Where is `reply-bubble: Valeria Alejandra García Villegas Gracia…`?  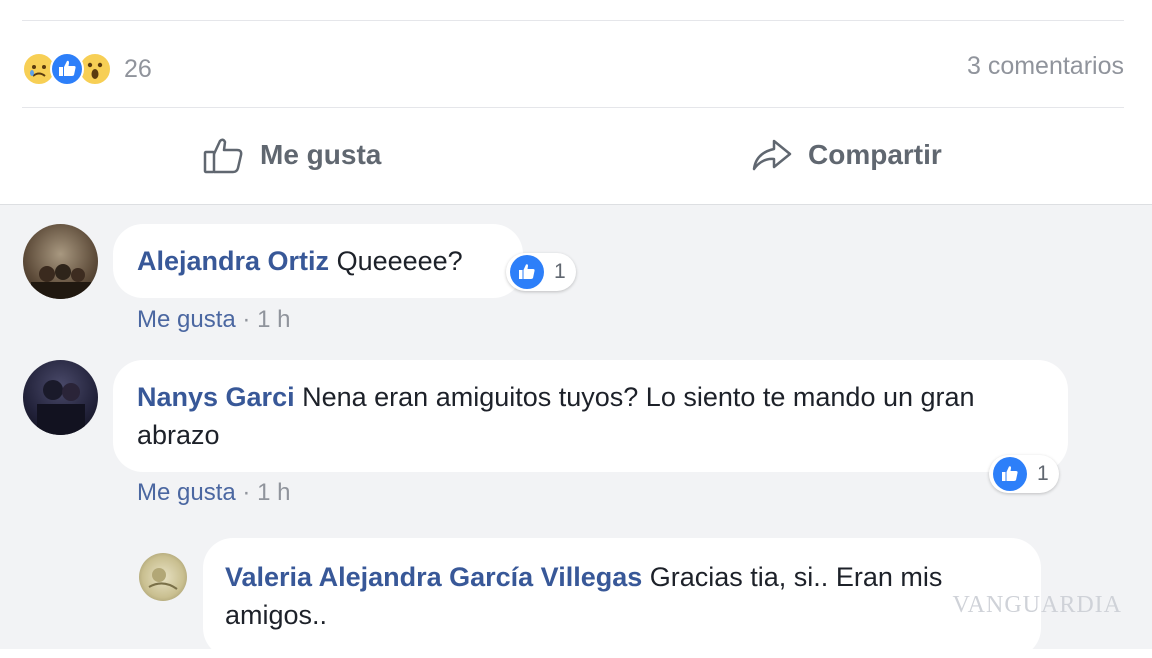
reply-bubble: Valeria Alejandra García Villegas Gracia… is located at coordinates (622, 598).